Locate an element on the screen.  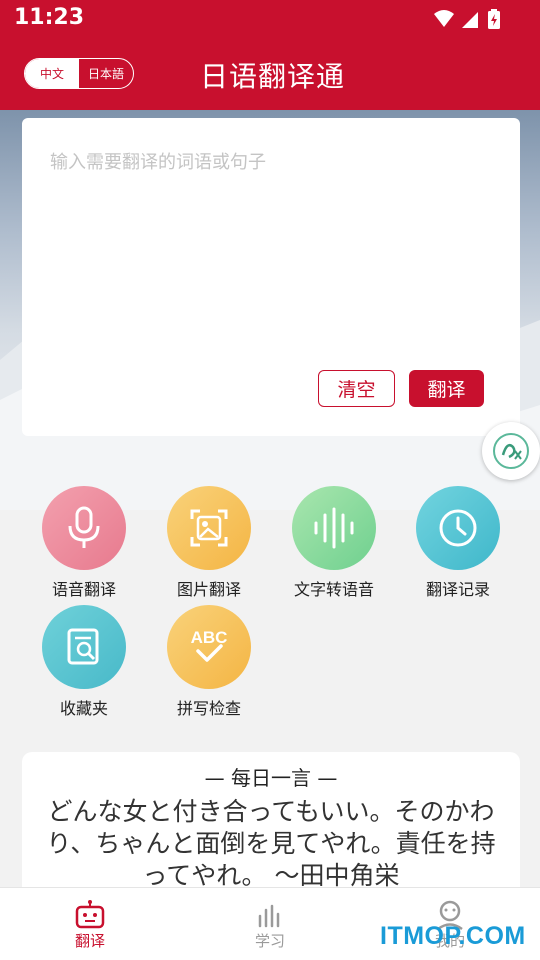
header-bar: 11:23 中文 日本語 日语翻译通 is located at coordinates (270, 55).